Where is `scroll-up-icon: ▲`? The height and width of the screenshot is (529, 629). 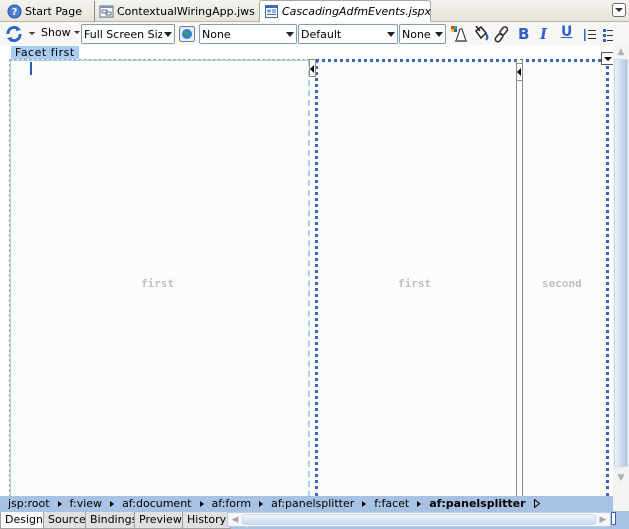 scroll-up-icon: ▲ is located at coordinates (621, 52).